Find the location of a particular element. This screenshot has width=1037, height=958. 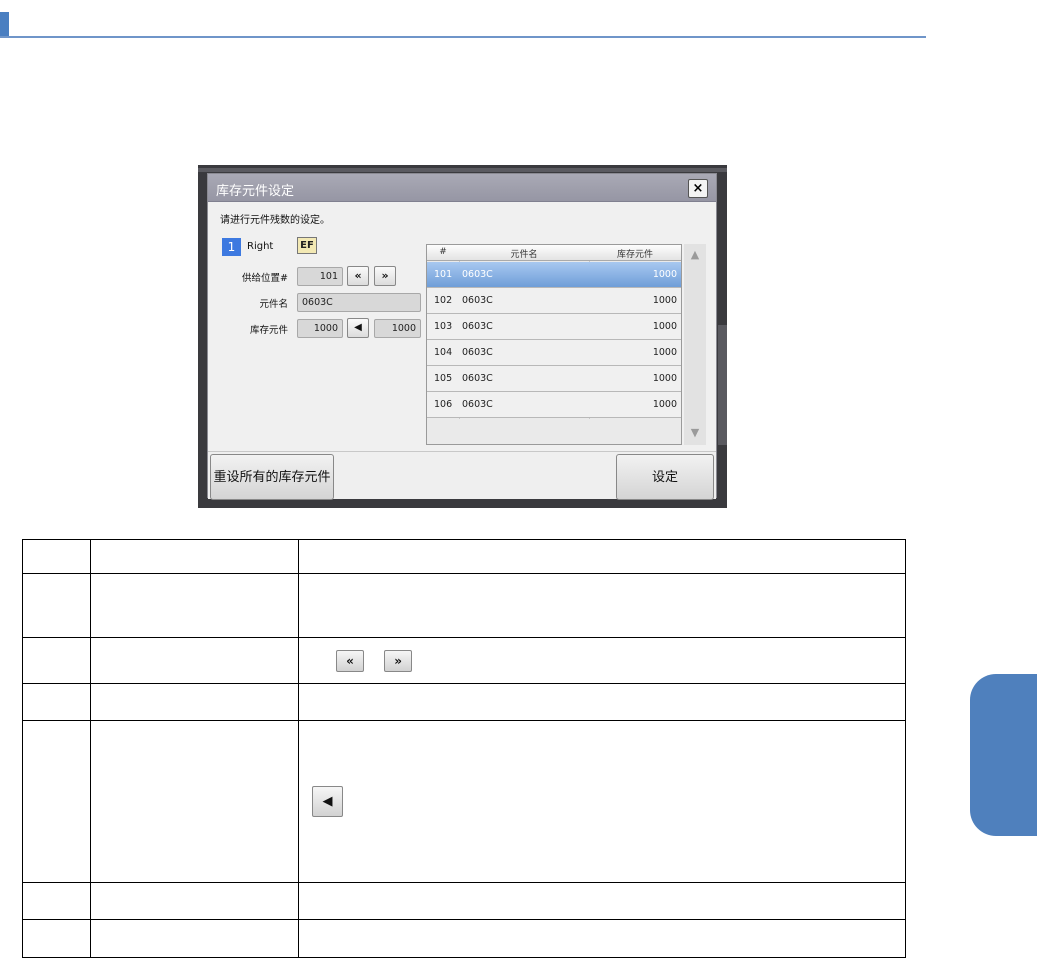

grid-row: 104 0603C 1000 is located at coordinates (554, 353).